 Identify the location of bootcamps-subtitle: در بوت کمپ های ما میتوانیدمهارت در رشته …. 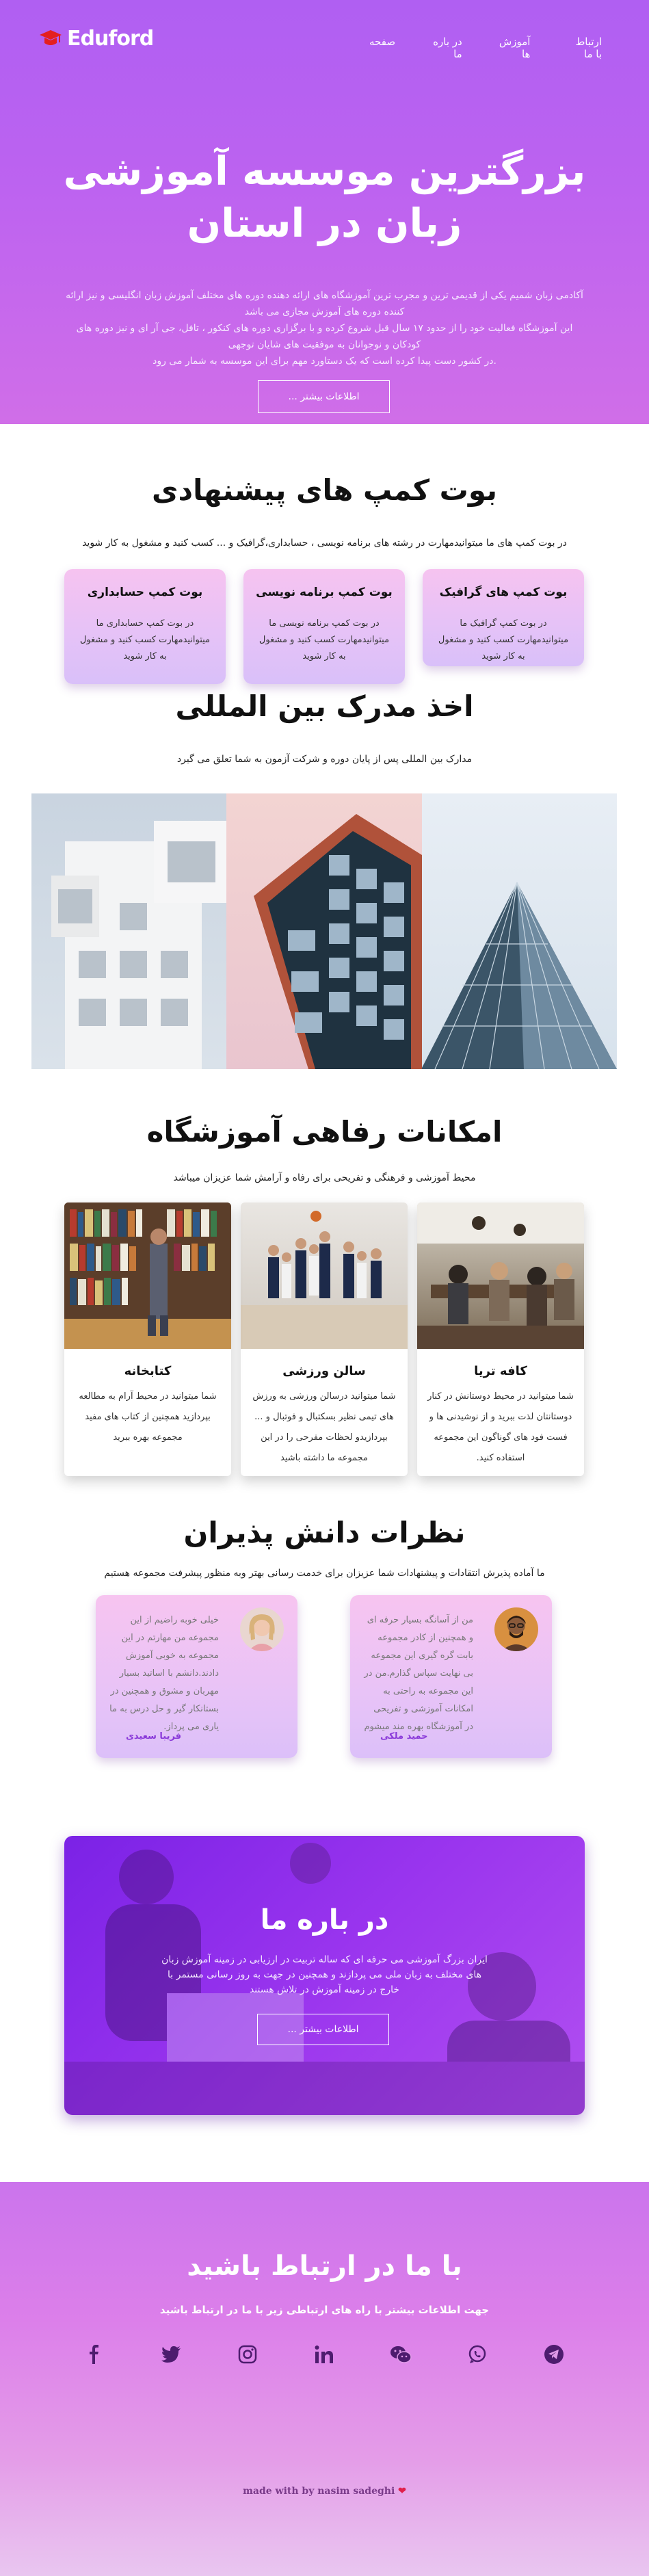
(324, 543).